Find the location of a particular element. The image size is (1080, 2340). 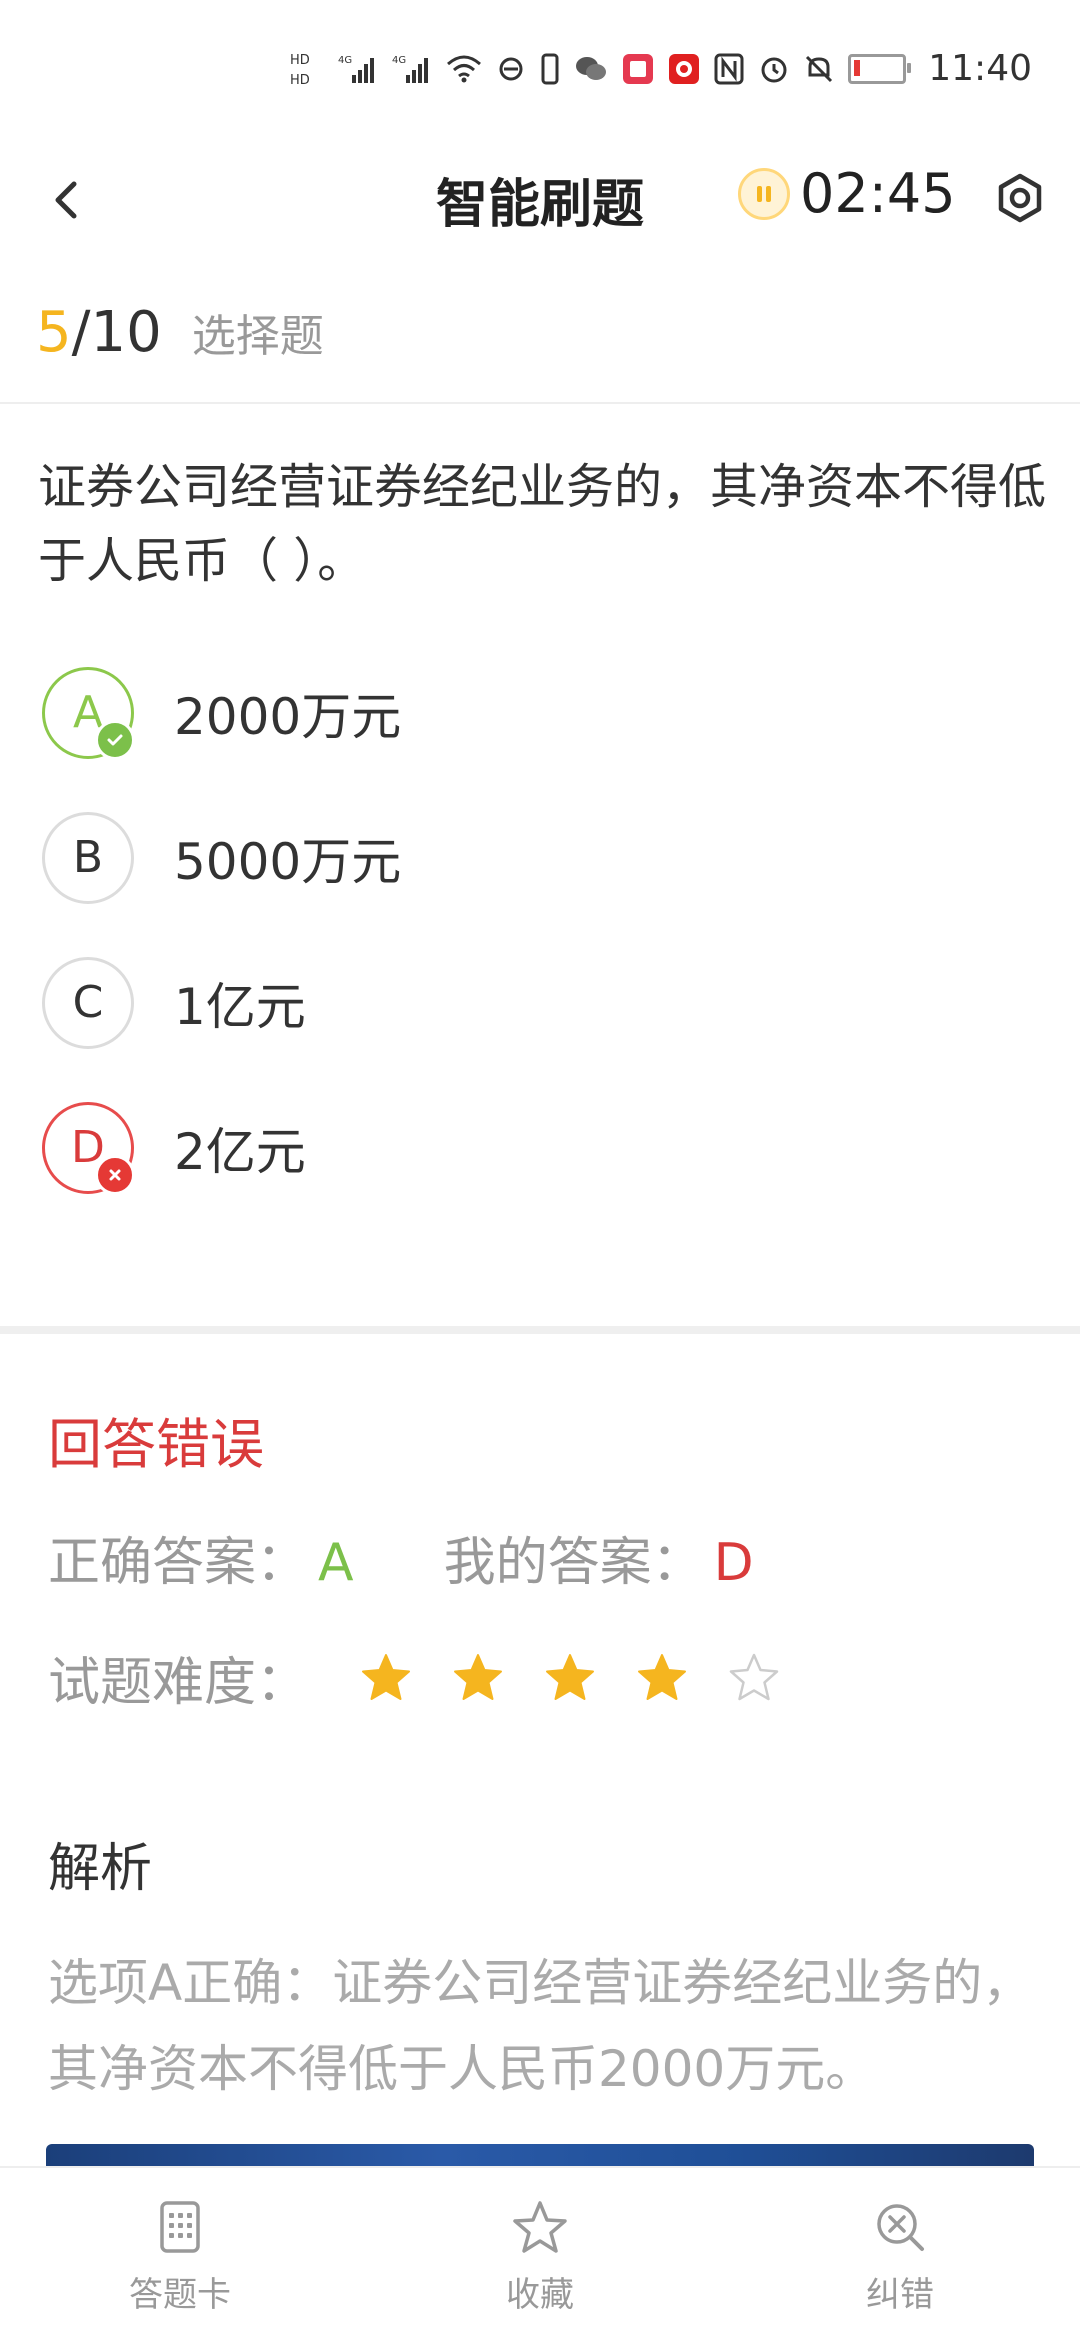

option-a: A 2000万元 is located at coordinates (542, 712).